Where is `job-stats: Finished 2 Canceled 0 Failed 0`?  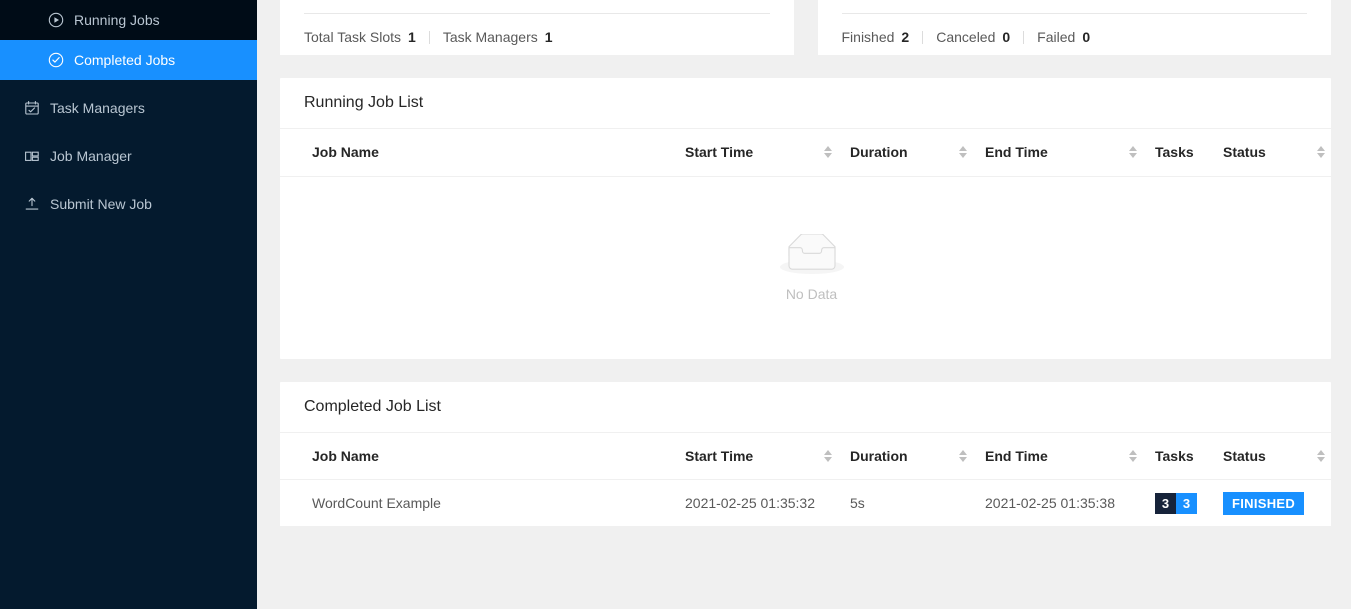
job-stats: Finished 2 Canceled 0 Failed 0 is located at coordinates (966, 37).